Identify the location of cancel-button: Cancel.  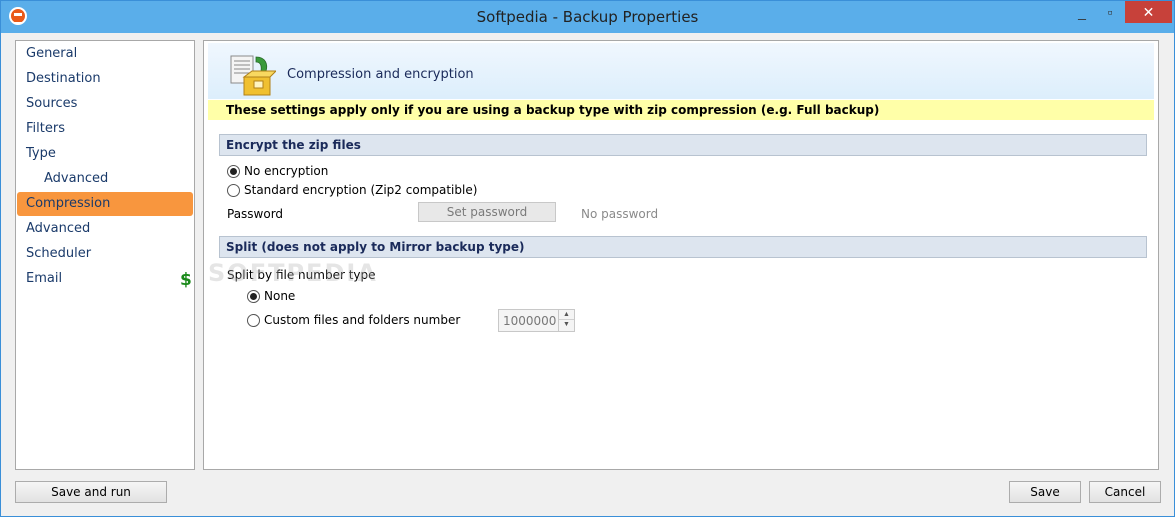
(1125, 492).